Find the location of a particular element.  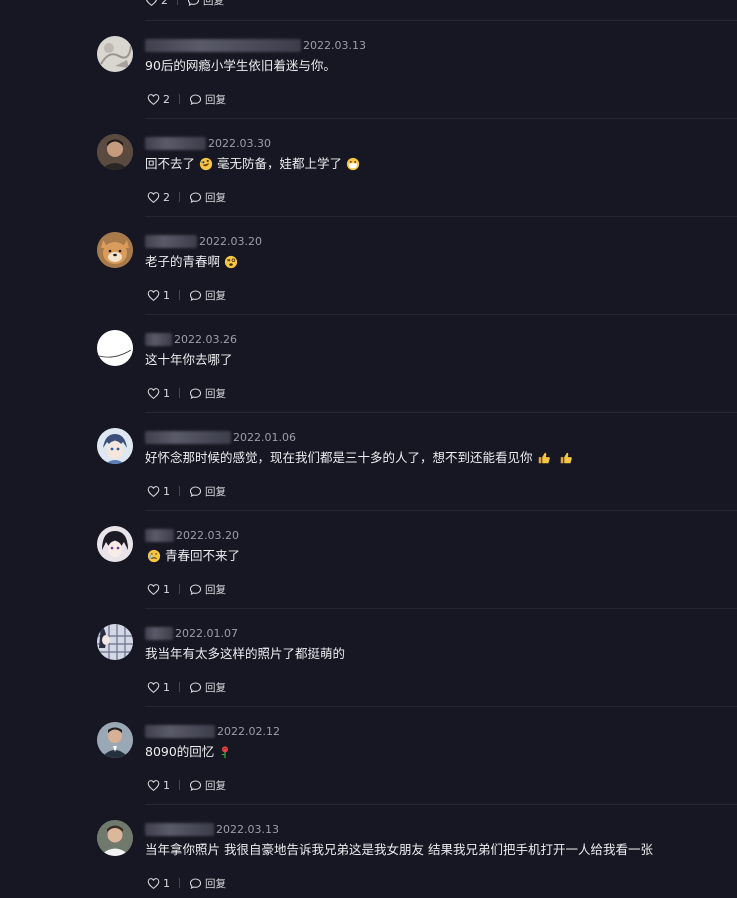

comment-meta: 2022.03.30 is located at coordinates (208, 143).